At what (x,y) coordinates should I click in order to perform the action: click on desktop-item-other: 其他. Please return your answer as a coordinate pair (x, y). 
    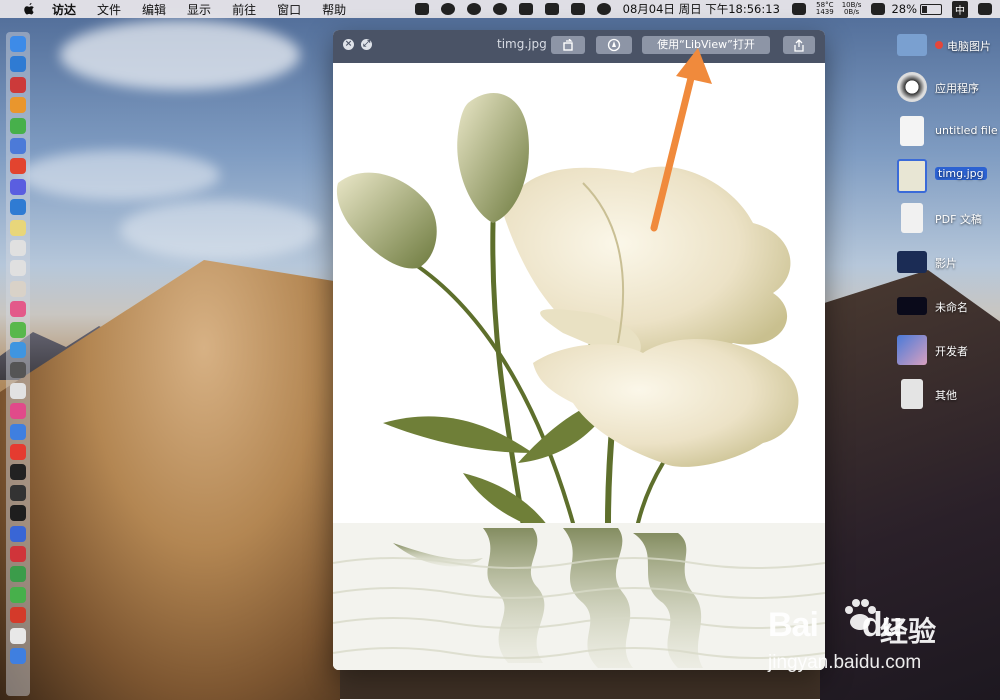
    Looking at the image, I should click on (948, 395).